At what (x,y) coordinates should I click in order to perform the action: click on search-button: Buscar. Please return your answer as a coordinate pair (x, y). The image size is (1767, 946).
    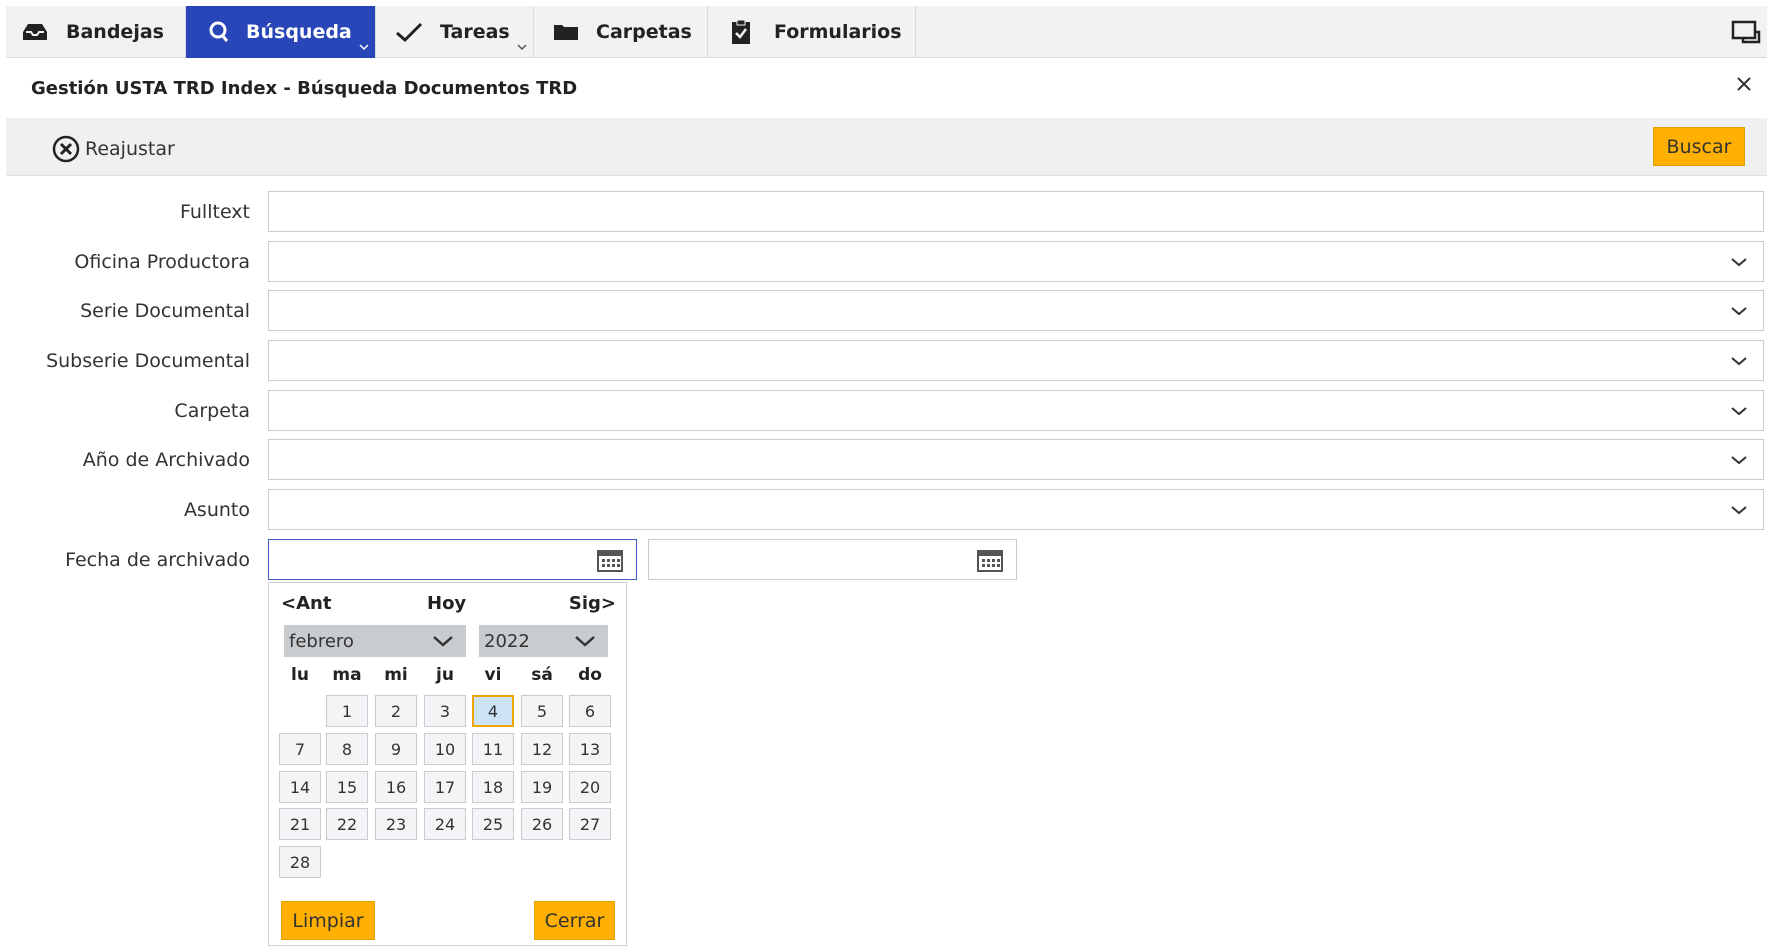
    Looking at the image, I should click on (1699, 146).